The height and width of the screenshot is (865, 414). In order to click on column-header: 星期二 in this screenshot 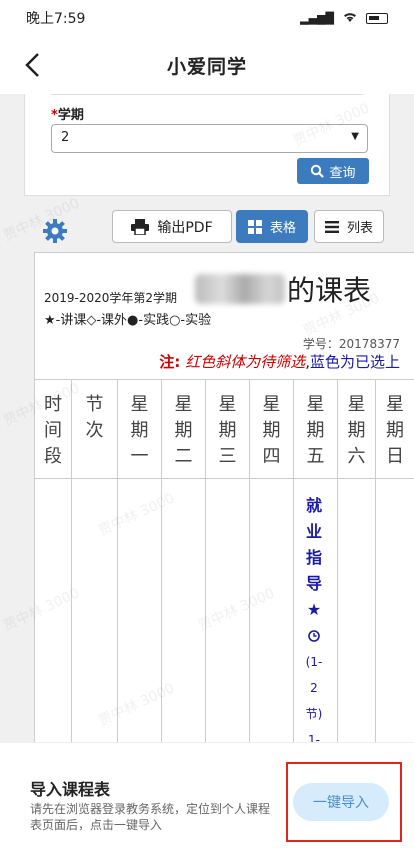, I will do `click(184, 429)`.